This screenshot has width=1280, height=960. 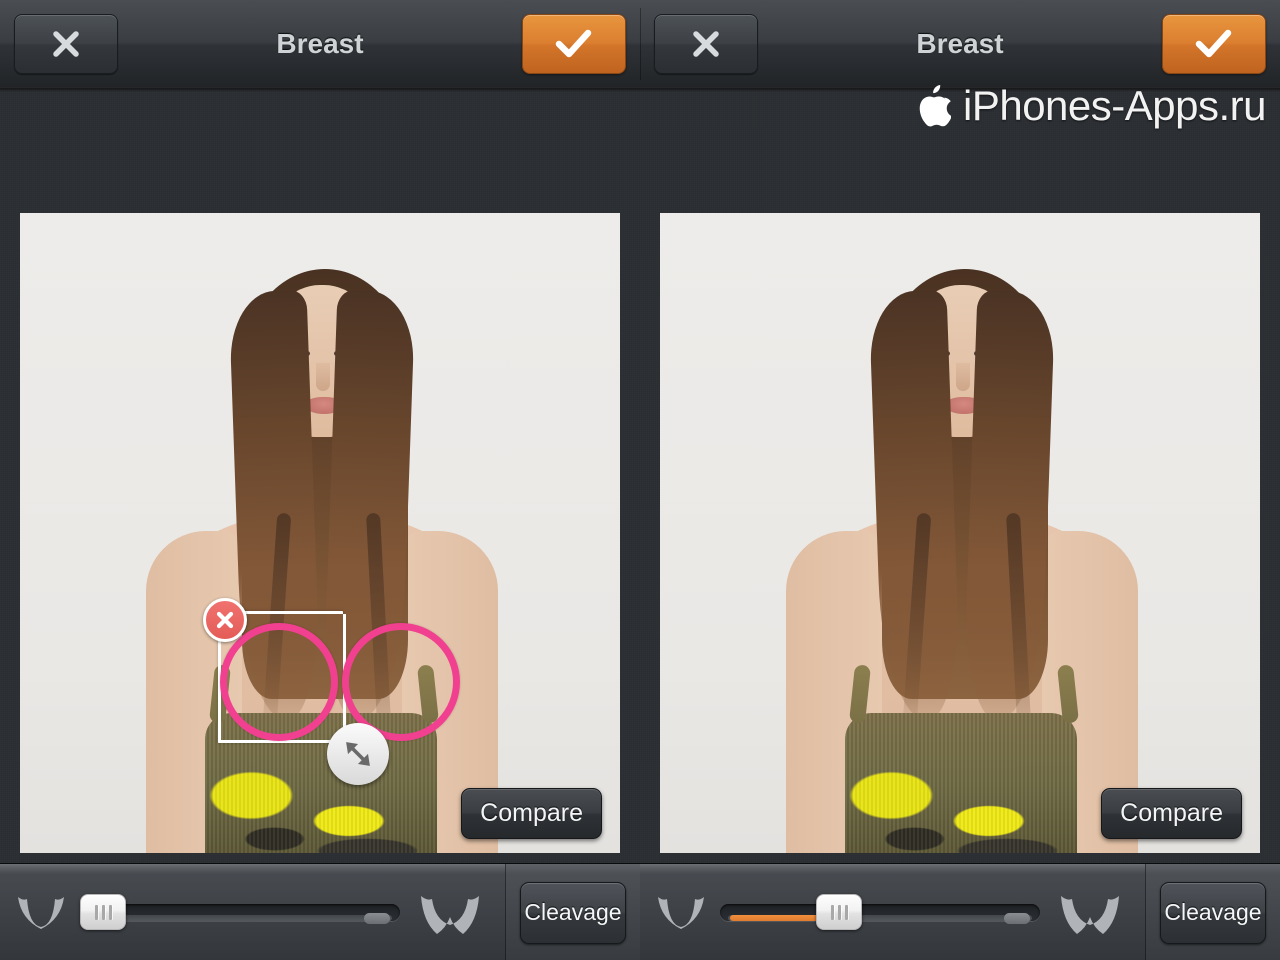 I want to click on breast-size-slider-left, so click(x=240, y=912).